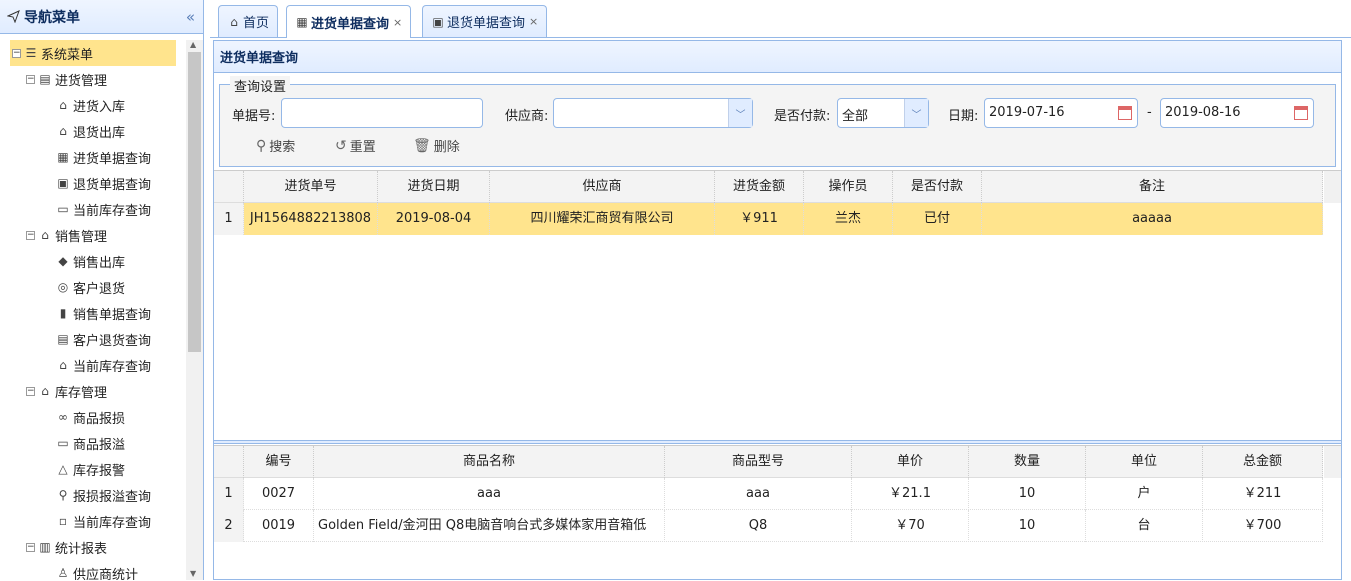 The image size is (1351, 581). What do you see at coordinates (45, 235) in the screenshot?
I see `shop-icon: ⌂` at bounding box center [45, 235].